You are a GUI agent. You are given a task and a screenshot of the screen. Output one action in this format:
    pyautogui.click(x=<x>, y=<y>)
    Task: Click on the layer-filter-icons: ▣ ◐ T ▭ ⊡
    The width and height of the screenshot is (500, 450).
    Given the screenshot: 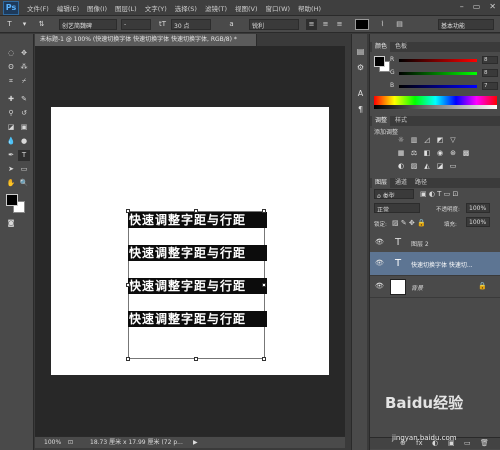 What is the action you would take?
    pyautogui.click(x=439, y=194)
    